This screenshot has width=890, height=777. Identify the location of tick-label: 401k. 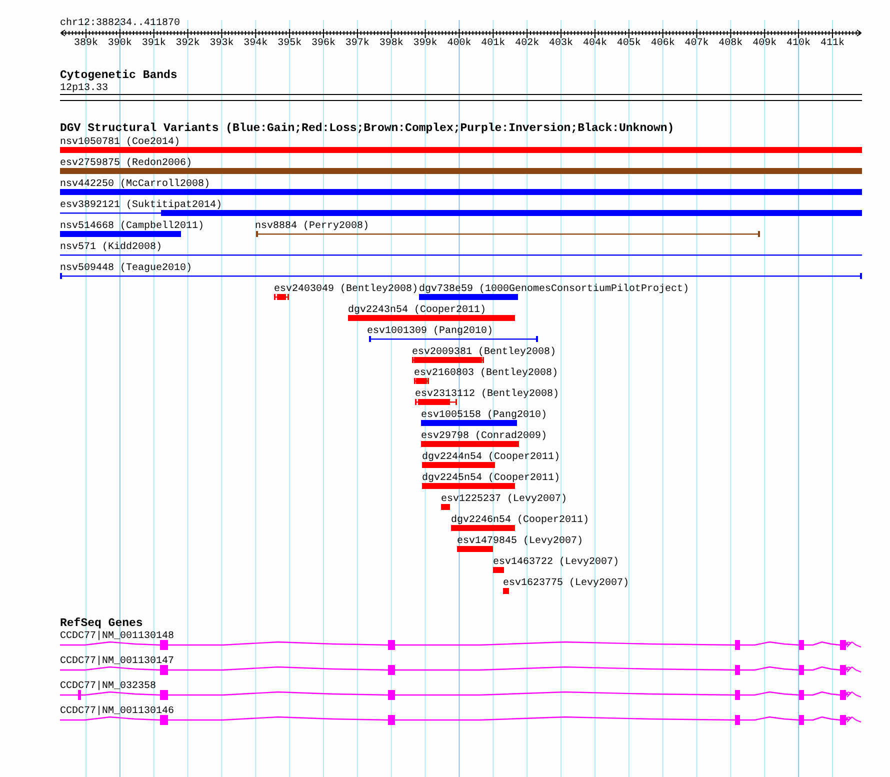
(493, 43).